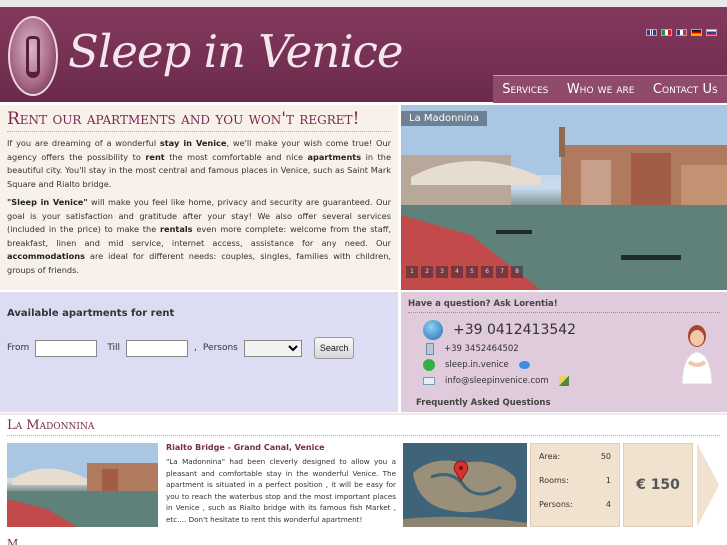 The width and height of the screenshot is (727, 545). Describe the element at coordinates (711, 32) in the screenshot. I see `flag-russia-icon` at that location.